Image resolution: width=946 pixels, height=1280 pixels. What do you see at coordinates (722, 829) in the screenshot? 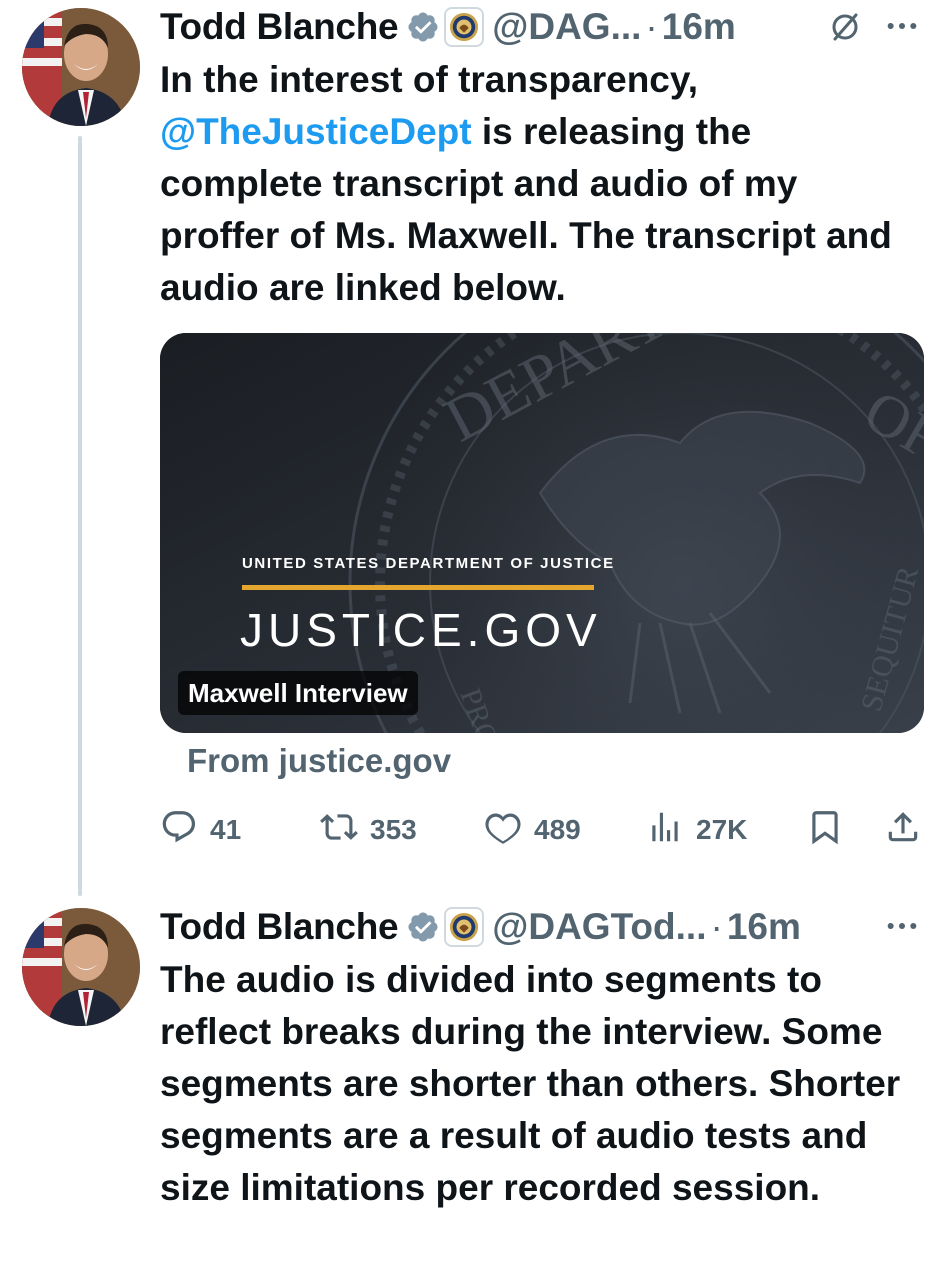
I see `views-count: 27K` at bounding box center [722, 829].